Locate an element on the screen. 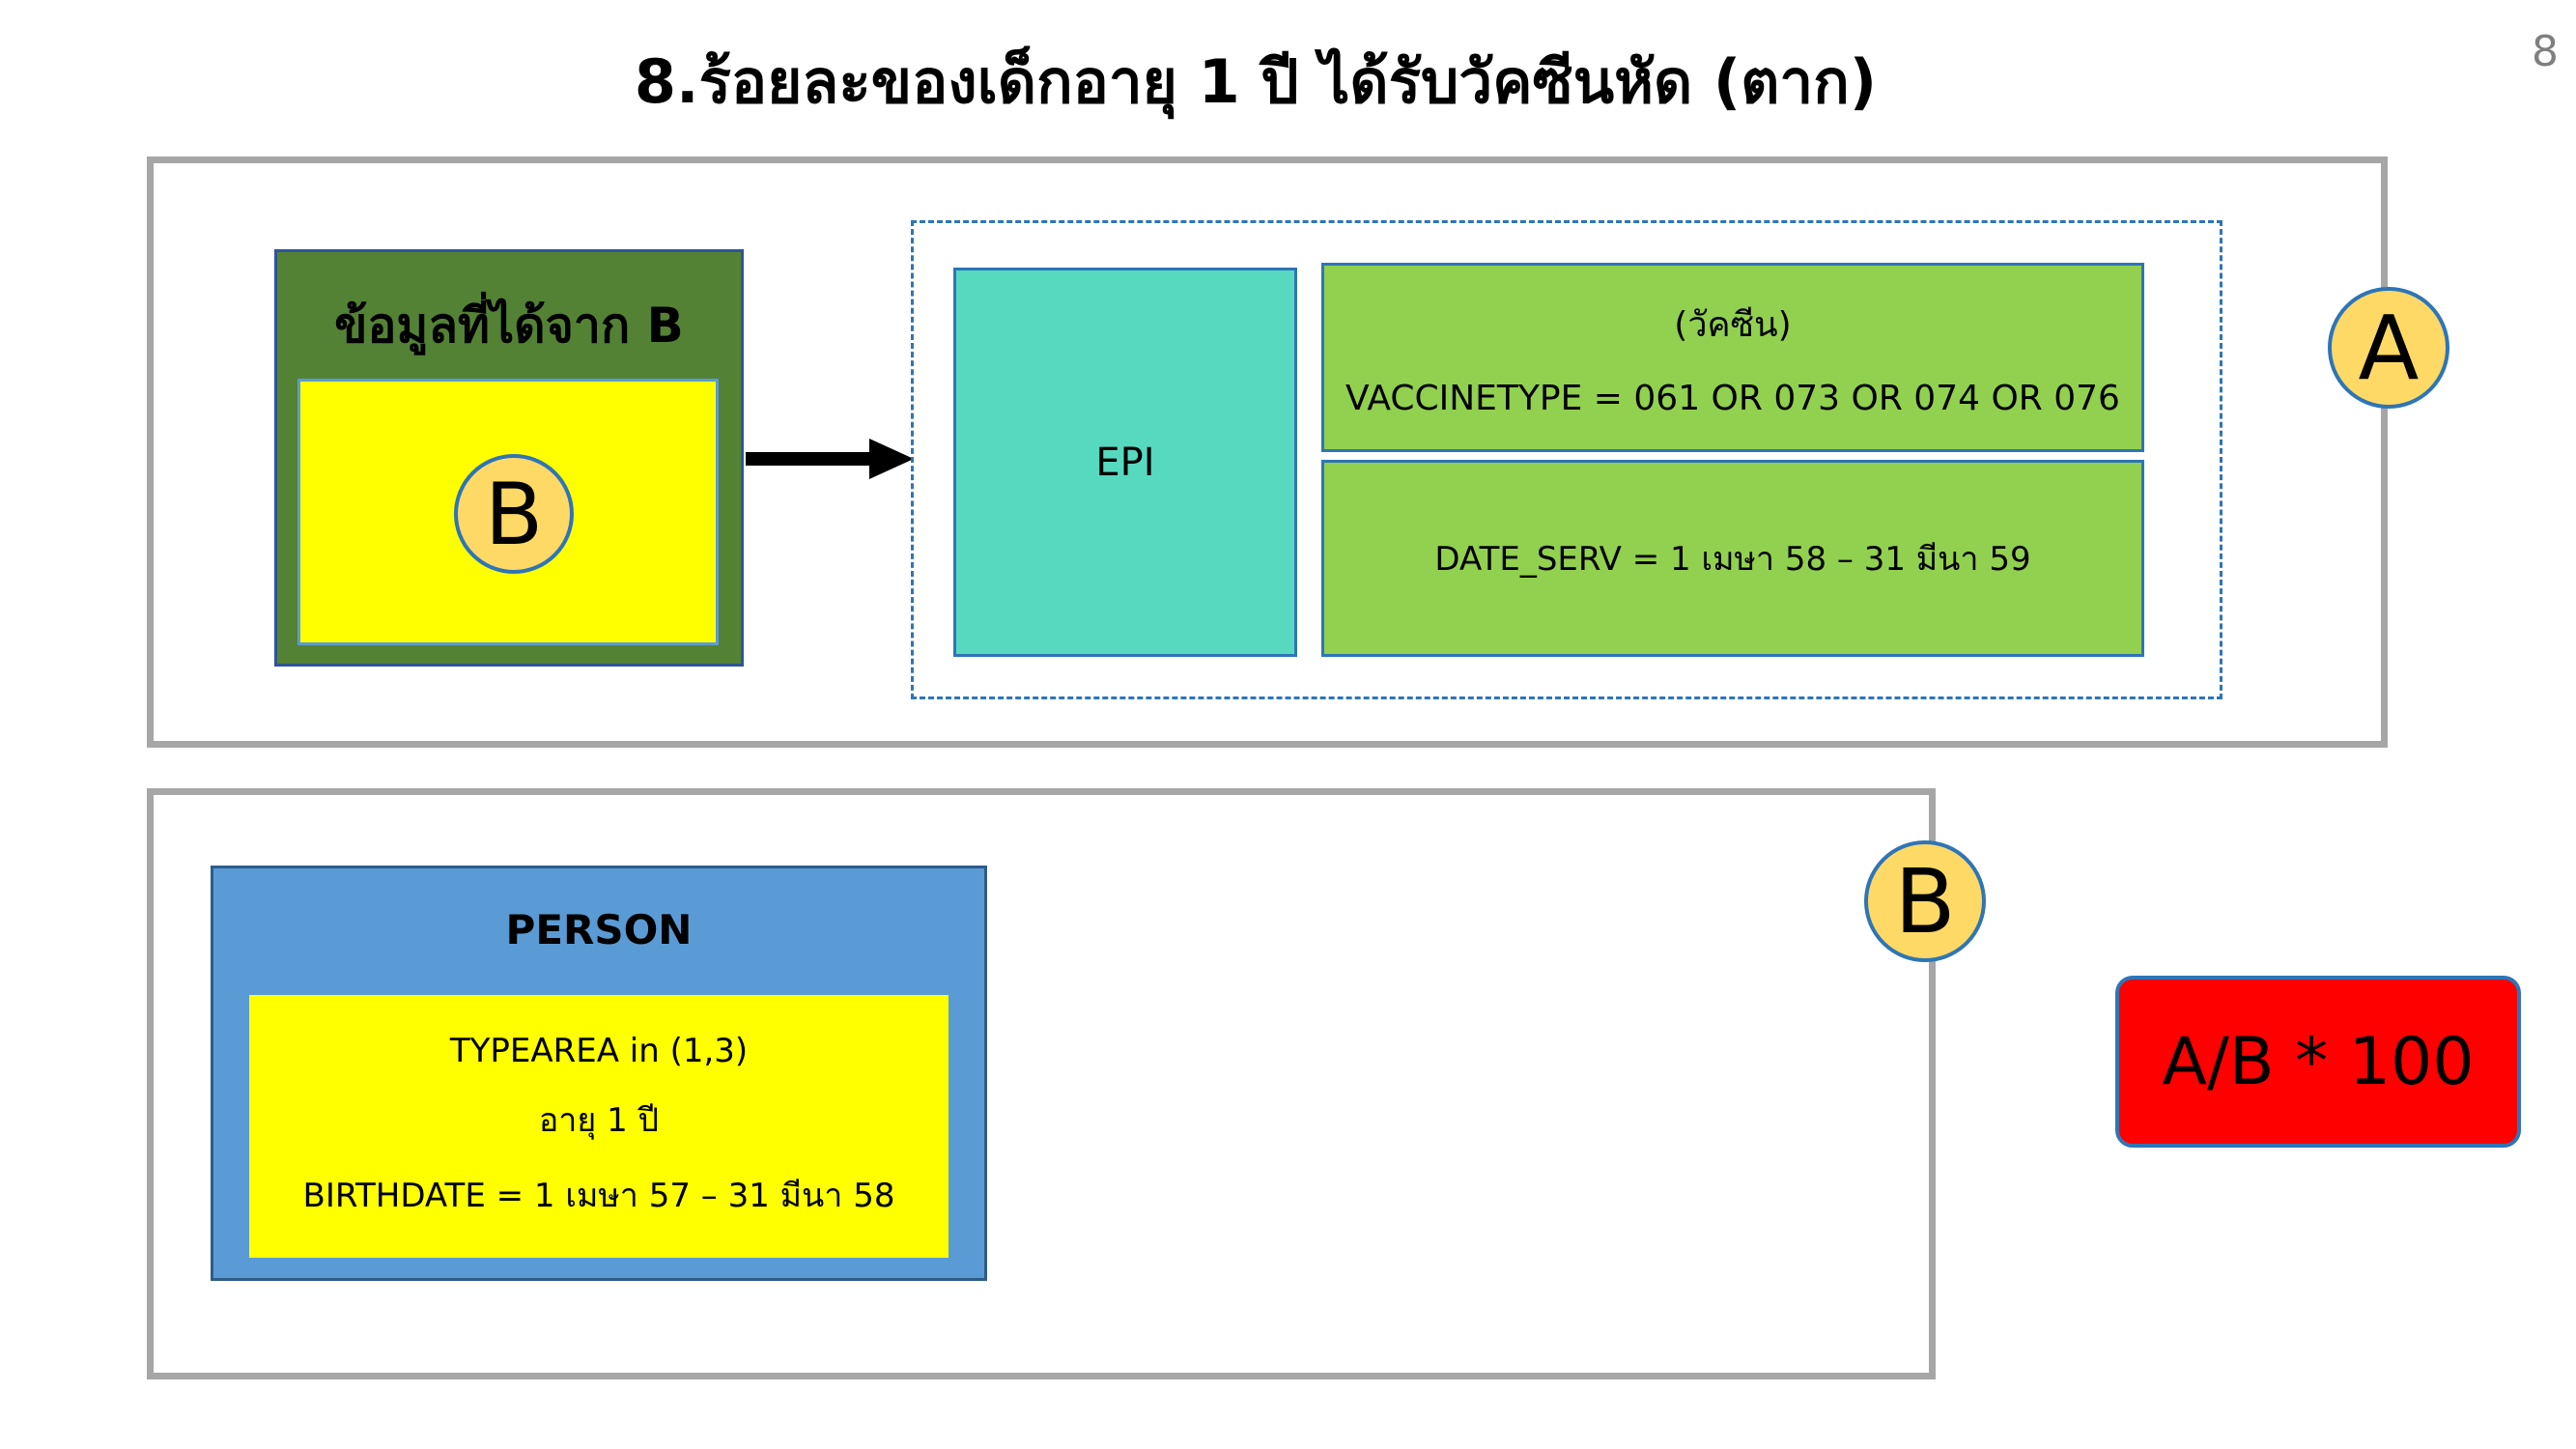 This screenshot has height=1449, width=2576. badge-b: B is located at coordinates (1925, 901).